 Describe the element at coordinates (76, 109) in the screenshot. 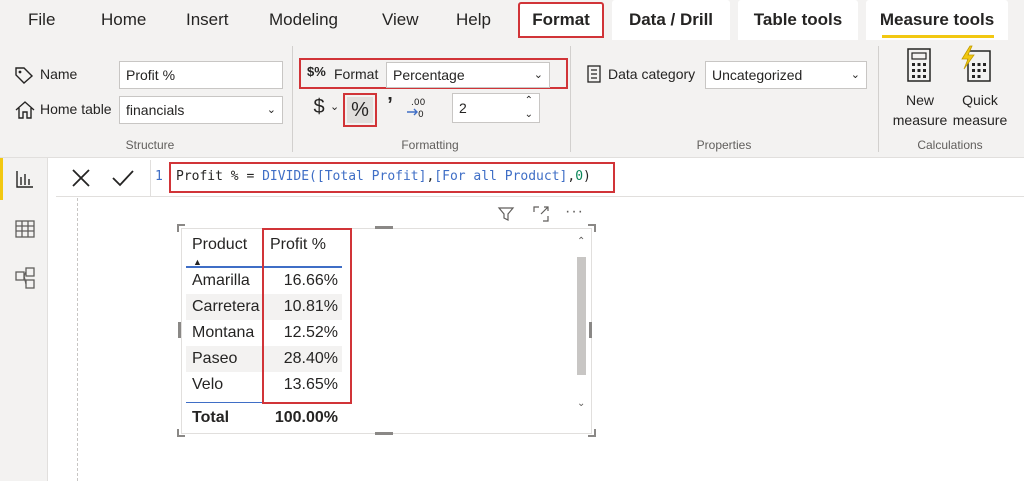

I see `home-table-label: Home table` at that location.